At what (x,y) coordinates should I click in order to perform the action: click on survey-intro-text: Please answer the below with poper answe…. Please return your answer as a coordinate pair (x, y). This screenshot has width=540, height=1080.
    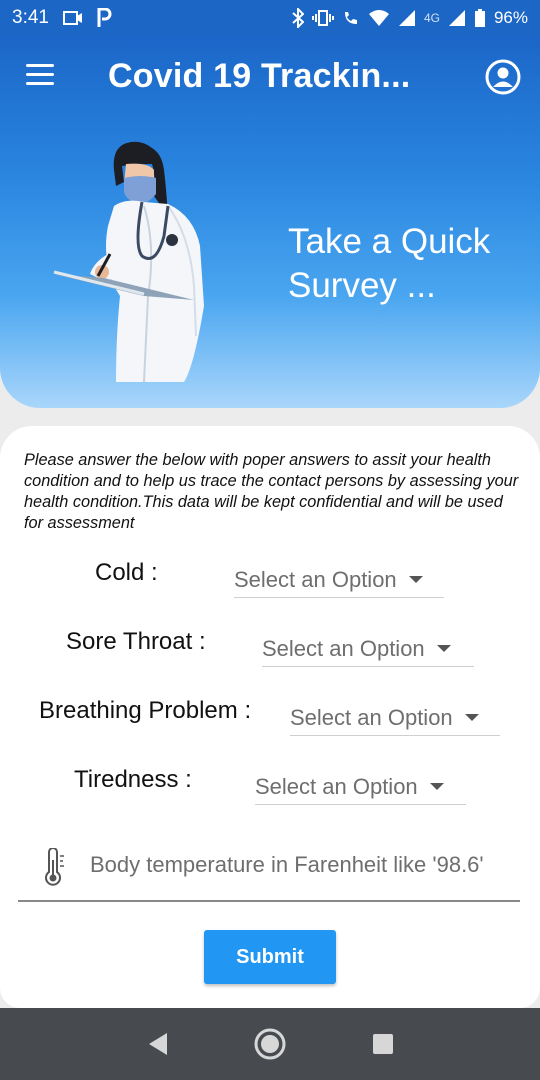
    Looking at the image, I should click on (271, 491).